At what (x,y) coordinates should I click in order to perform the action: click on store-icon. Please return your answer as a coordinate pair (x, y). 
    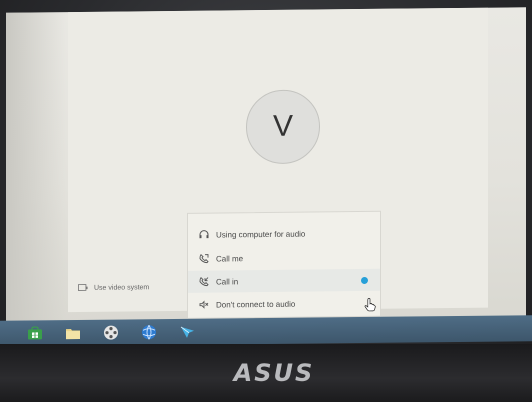
    Looking at the image, I should click on (35, 333).